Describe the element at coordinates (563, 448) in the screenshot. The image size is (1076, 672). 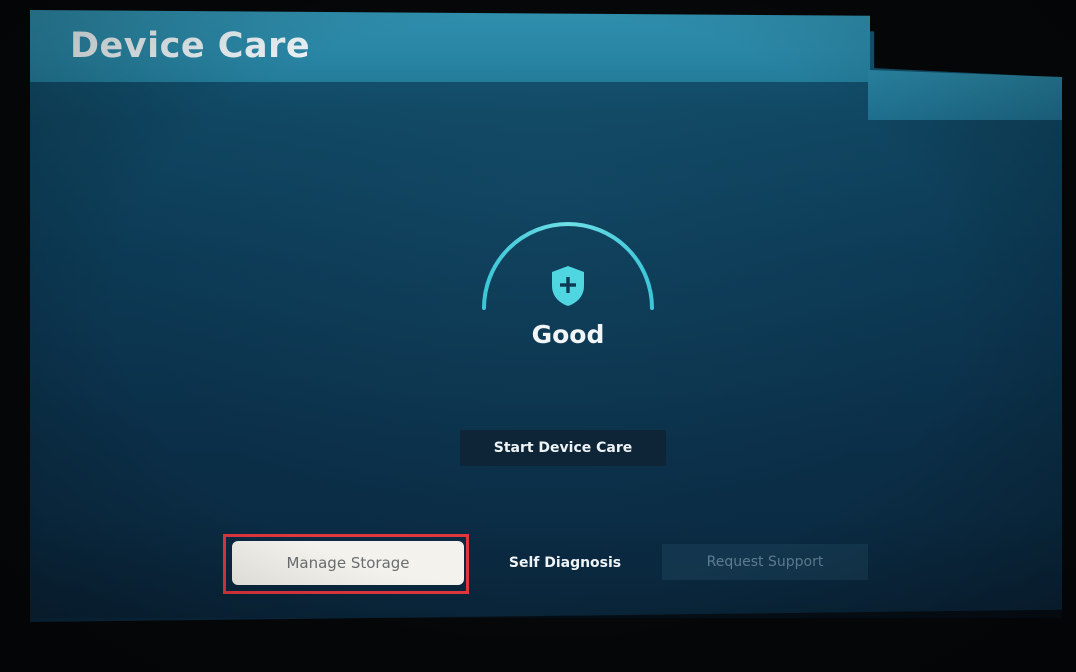
I see `start-device-care-button: Start Device Care` at that location.